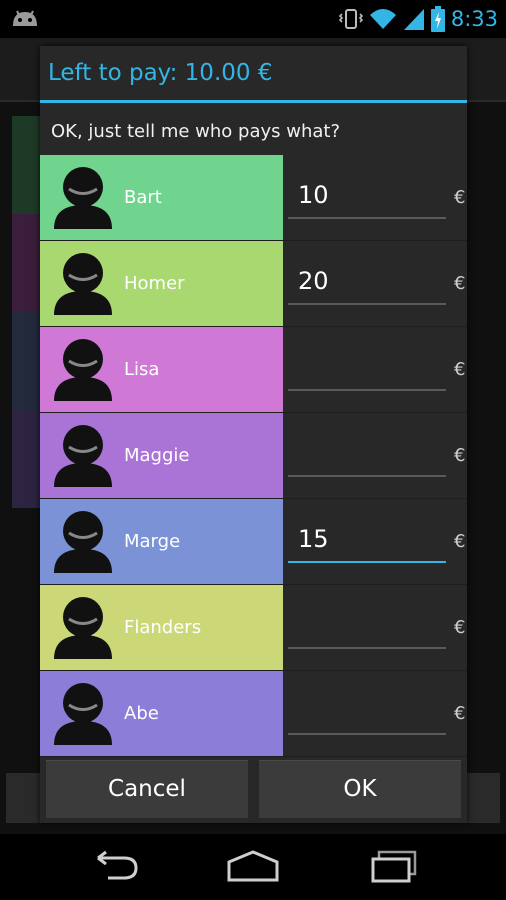  I want to click on payer-row-lisa: Lisa €, so click(253, 370).